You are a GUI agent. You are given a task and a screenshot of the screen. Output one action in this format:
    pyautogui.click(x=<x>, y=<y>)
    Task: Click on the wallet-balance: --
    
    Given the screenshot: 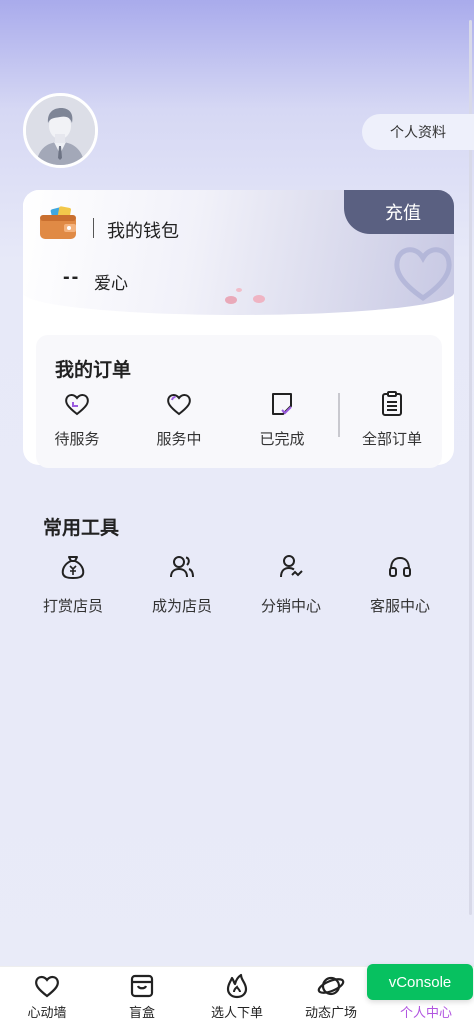 What is the action you would take?
    pyautogui.click(x=72, y=277)
    